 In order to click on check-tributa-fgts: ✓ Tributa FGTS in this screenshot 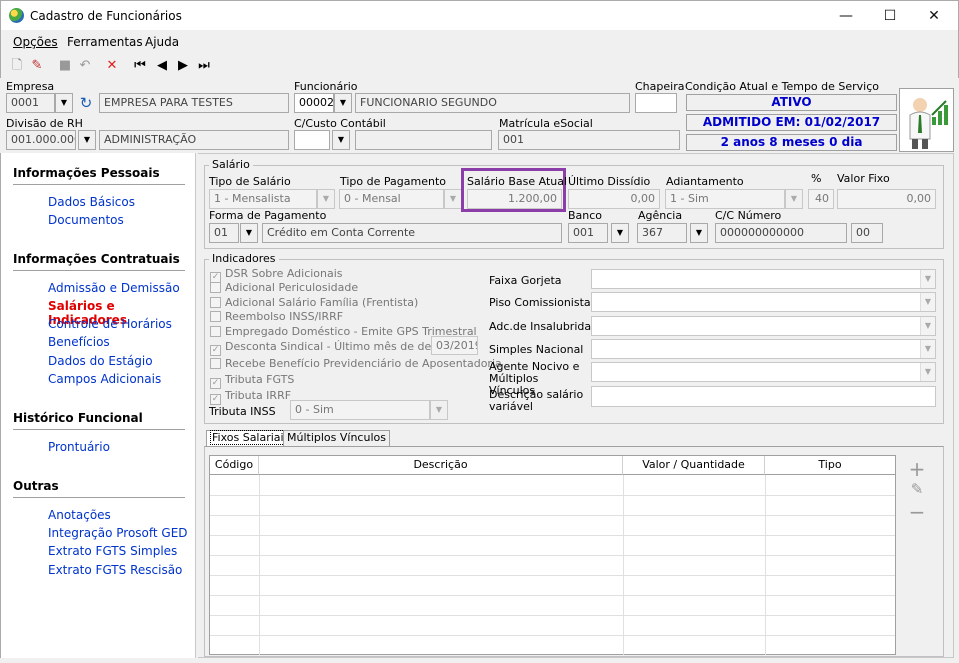, I will do `click(252, 381)`.